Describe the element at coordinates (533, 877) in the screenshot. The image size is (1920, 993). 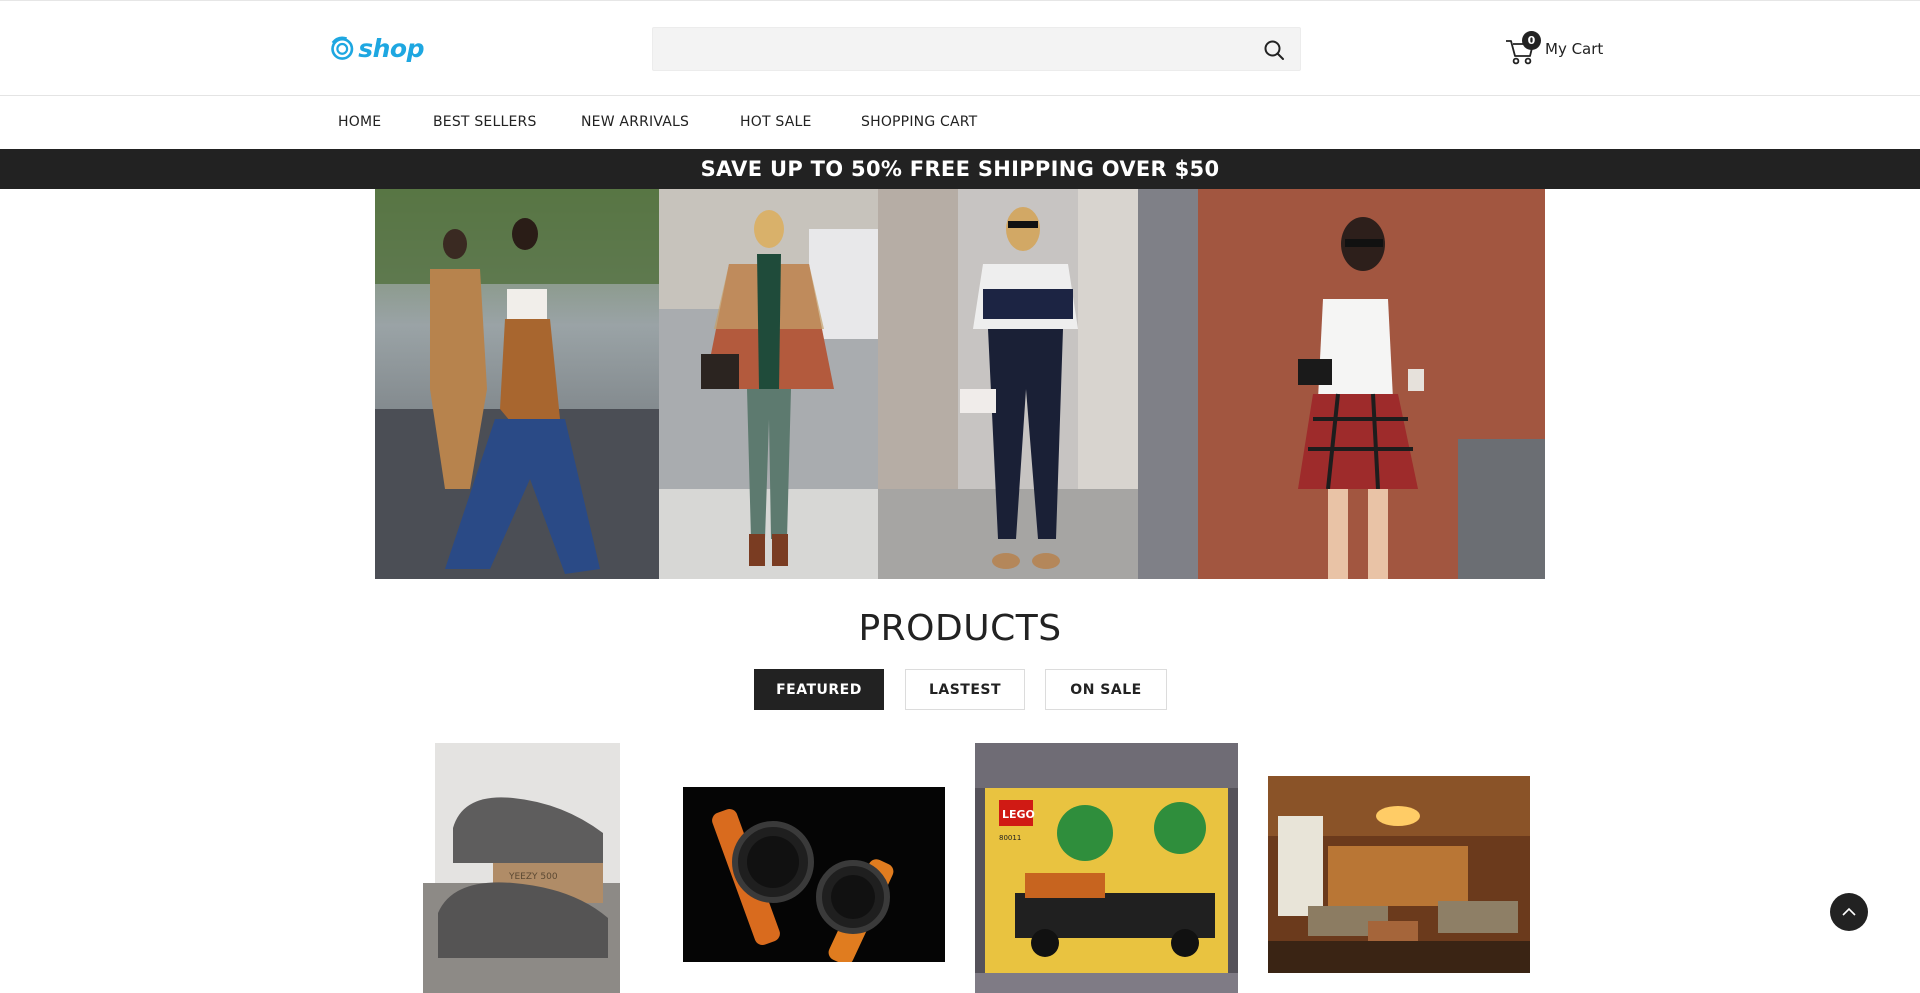
I see `sneaker-box-label: YEEZY 500` at that location.